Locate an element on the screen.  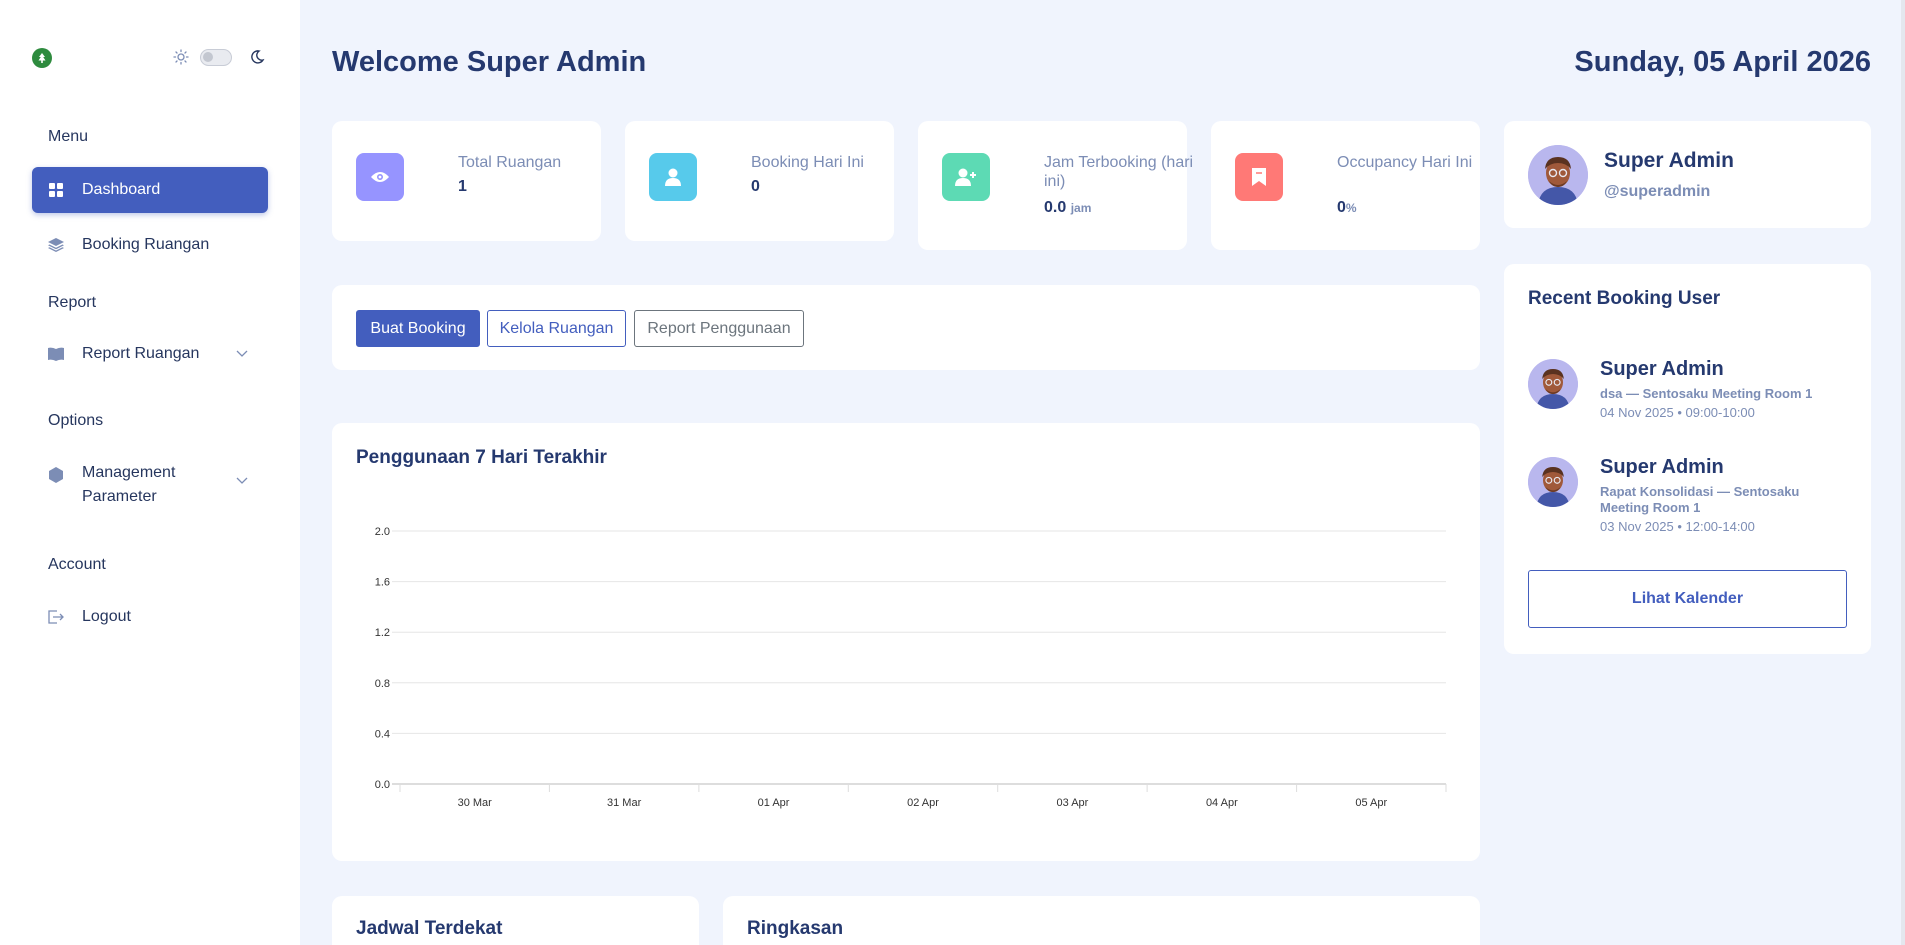
hexagon-icon is located at coordinates (56, 475).